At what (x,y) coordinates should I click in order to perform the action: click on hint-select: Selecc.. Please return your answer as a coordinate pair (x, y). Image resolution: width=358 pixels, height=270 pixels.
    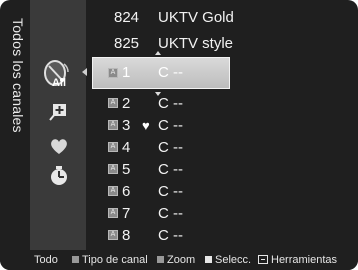
    Looking at the image, I should click on (228, 260).